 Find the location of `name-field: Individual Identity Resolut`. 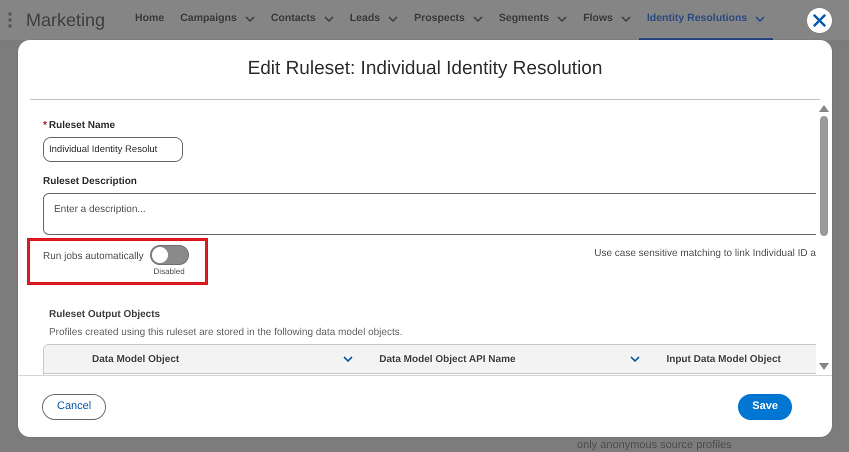

name-field: Individual Identity Resolut is located at coordinates (113, 149).